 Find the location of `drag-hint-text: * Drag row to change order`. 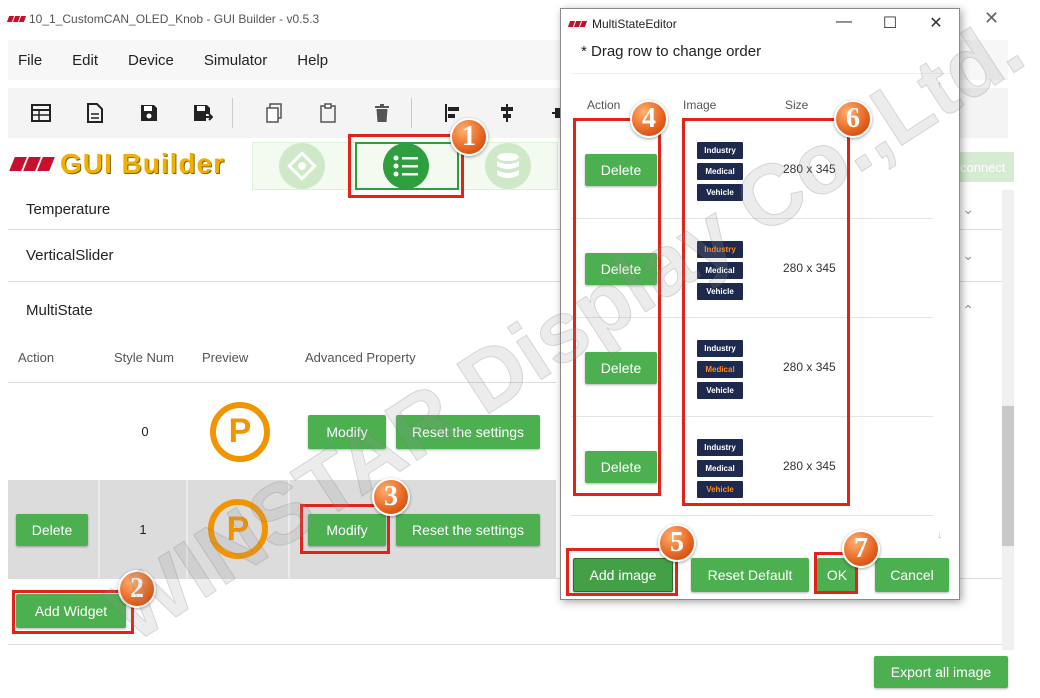

drag-hint-text: * Drag row to change order is located at coordinates (671, 51).